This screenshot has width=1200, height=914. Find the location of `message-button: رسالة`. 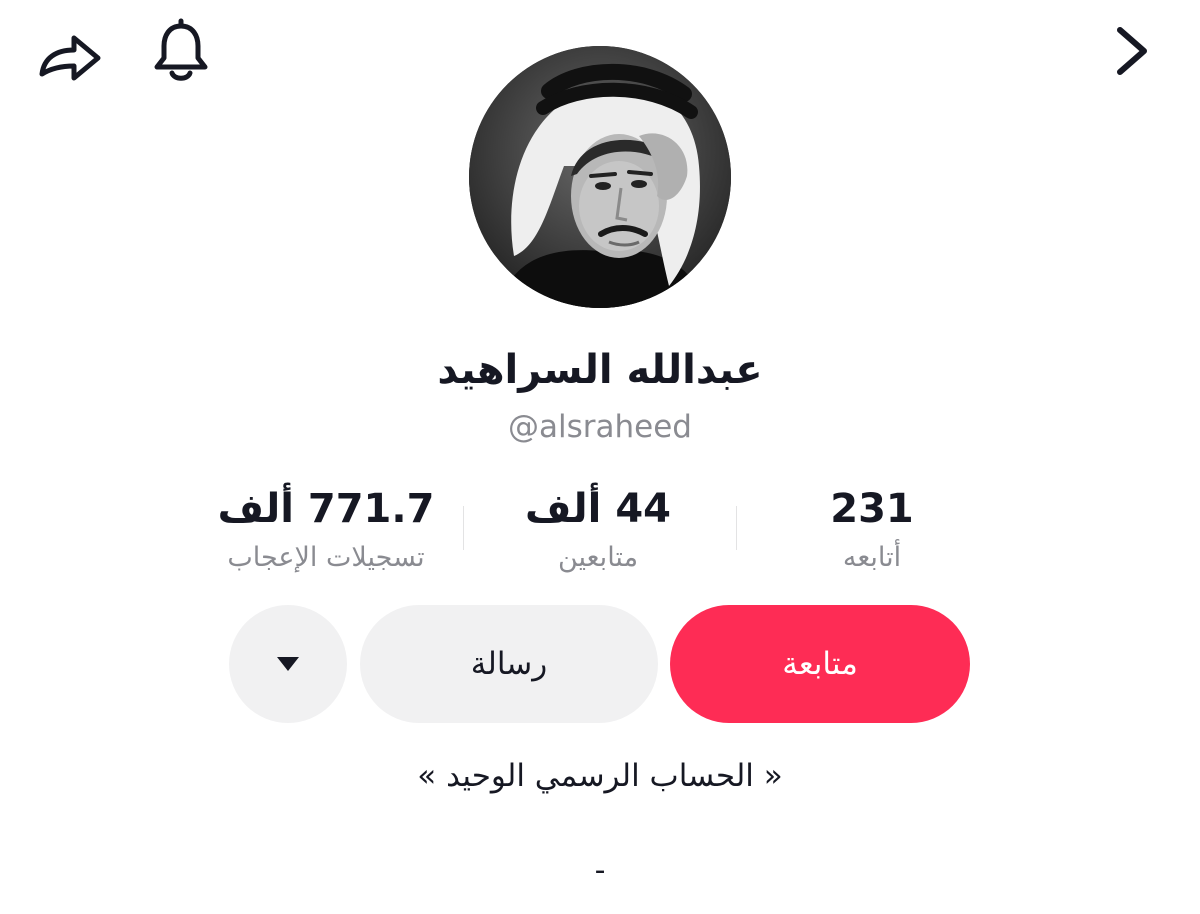

message-button: رسالة is located at coordinates (509, 664).